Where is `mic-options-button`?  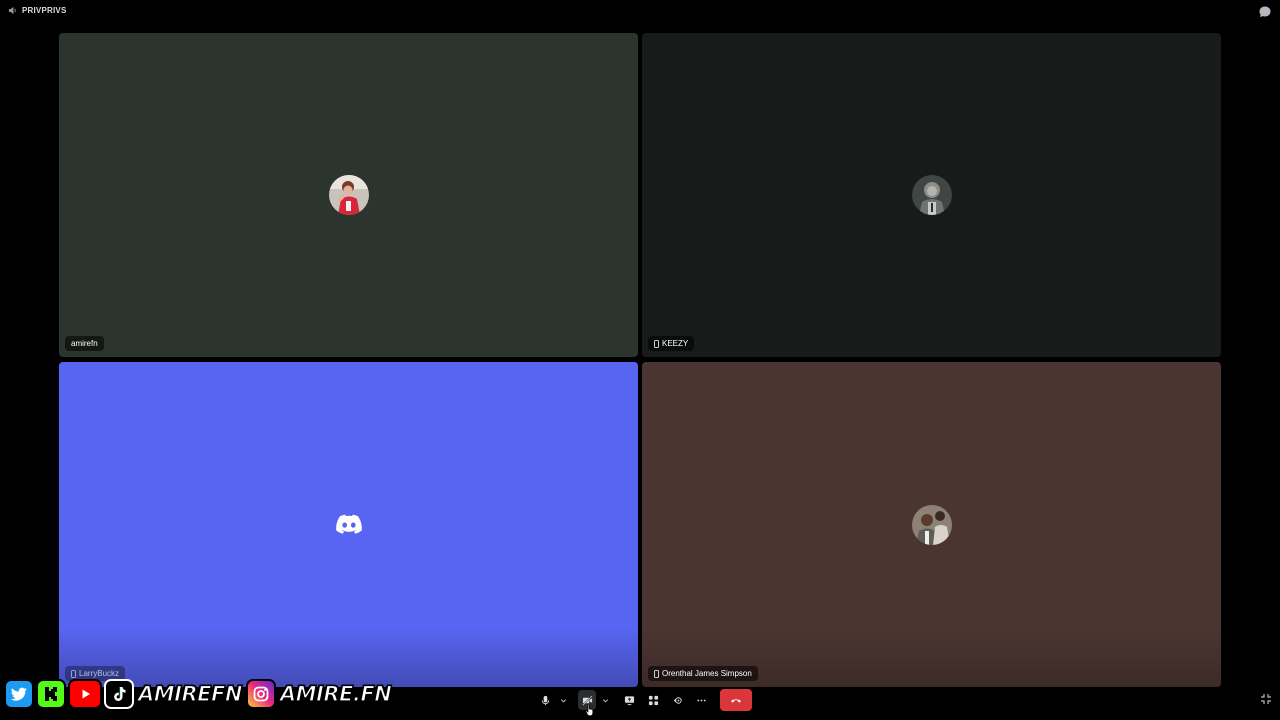 mic-options-button is located at coordinates (563, 700).